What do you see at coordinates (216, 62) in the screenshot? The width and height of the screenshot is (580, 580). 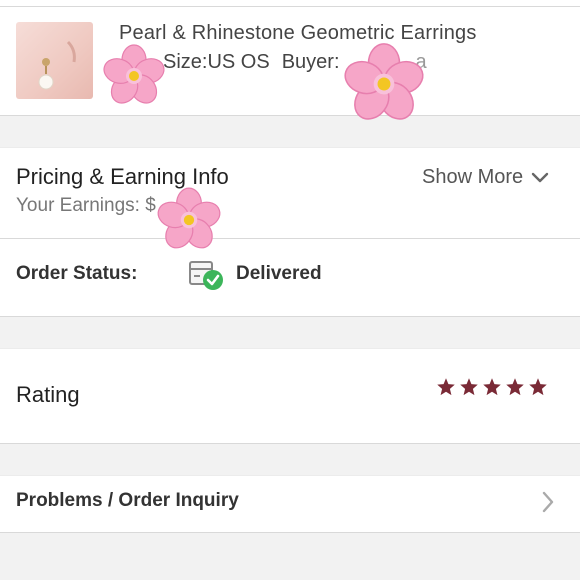 I see `item-size: Size:US OS` at bounding box center [216, 62].